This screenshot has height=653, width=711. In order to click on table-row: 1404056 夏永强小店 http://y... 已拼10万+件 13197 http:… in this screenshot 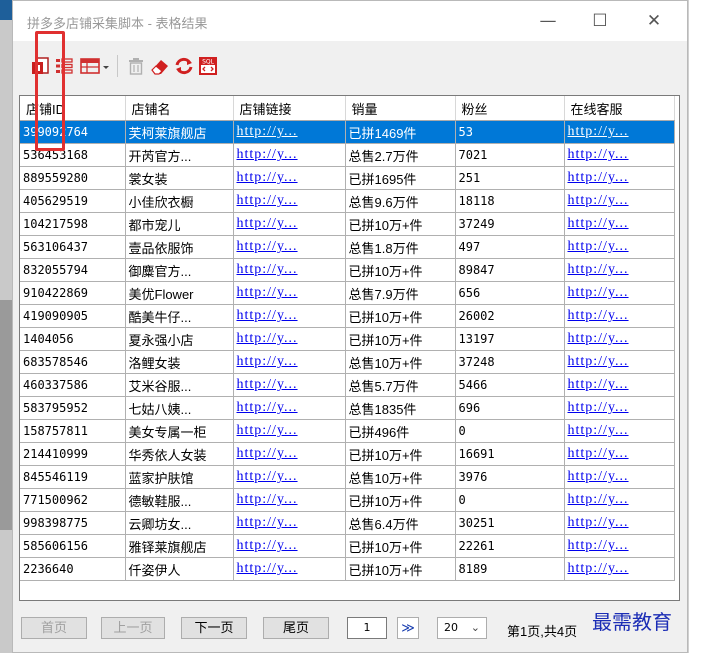, I will do `click(347, 339)`.